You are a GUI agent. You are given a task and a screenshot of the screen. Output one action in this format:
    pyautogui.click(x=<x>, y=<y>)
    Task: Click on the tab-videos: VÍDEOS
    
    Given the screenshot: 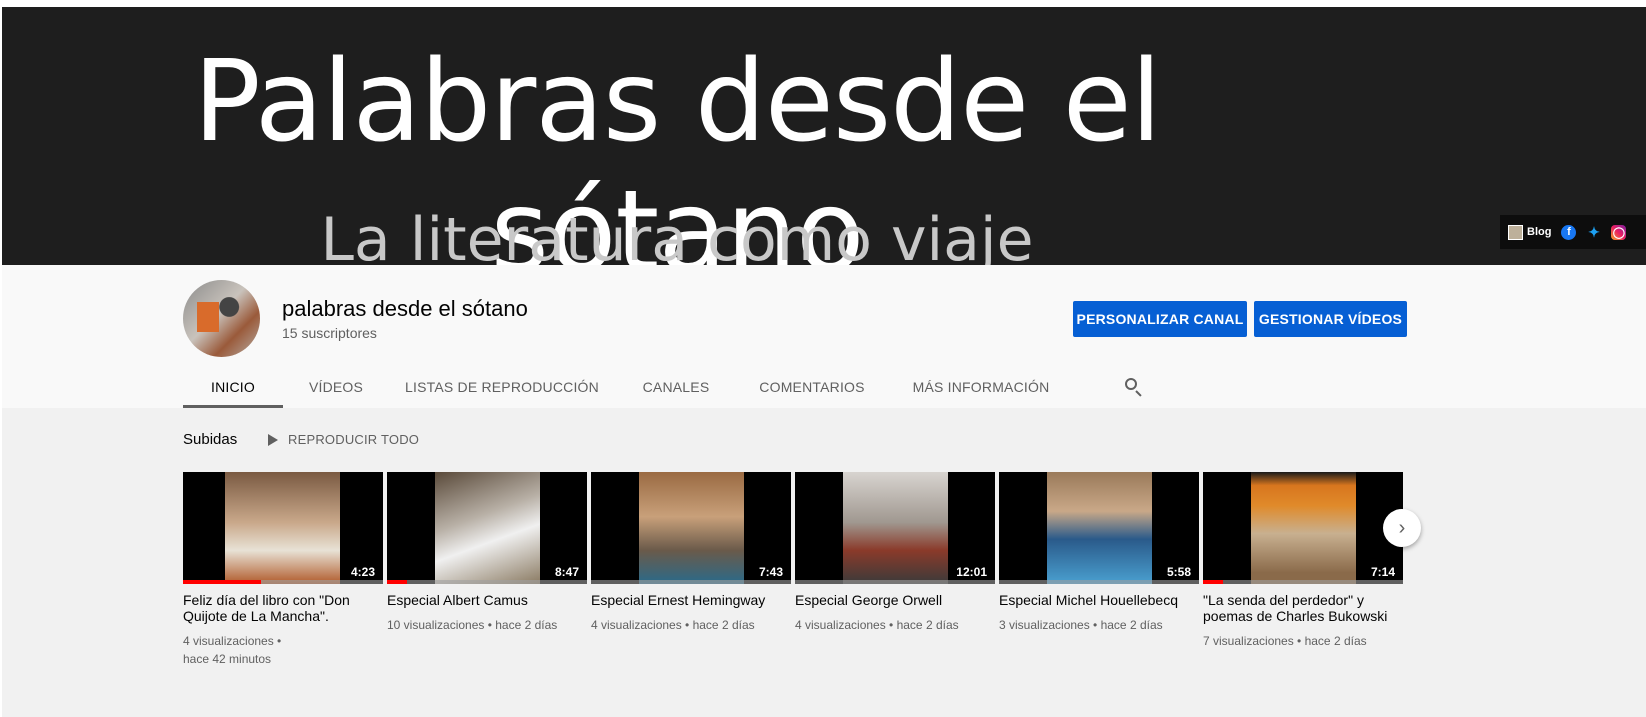 What is the action you would take?
    pyautogui.click(x=336, y=387)
    